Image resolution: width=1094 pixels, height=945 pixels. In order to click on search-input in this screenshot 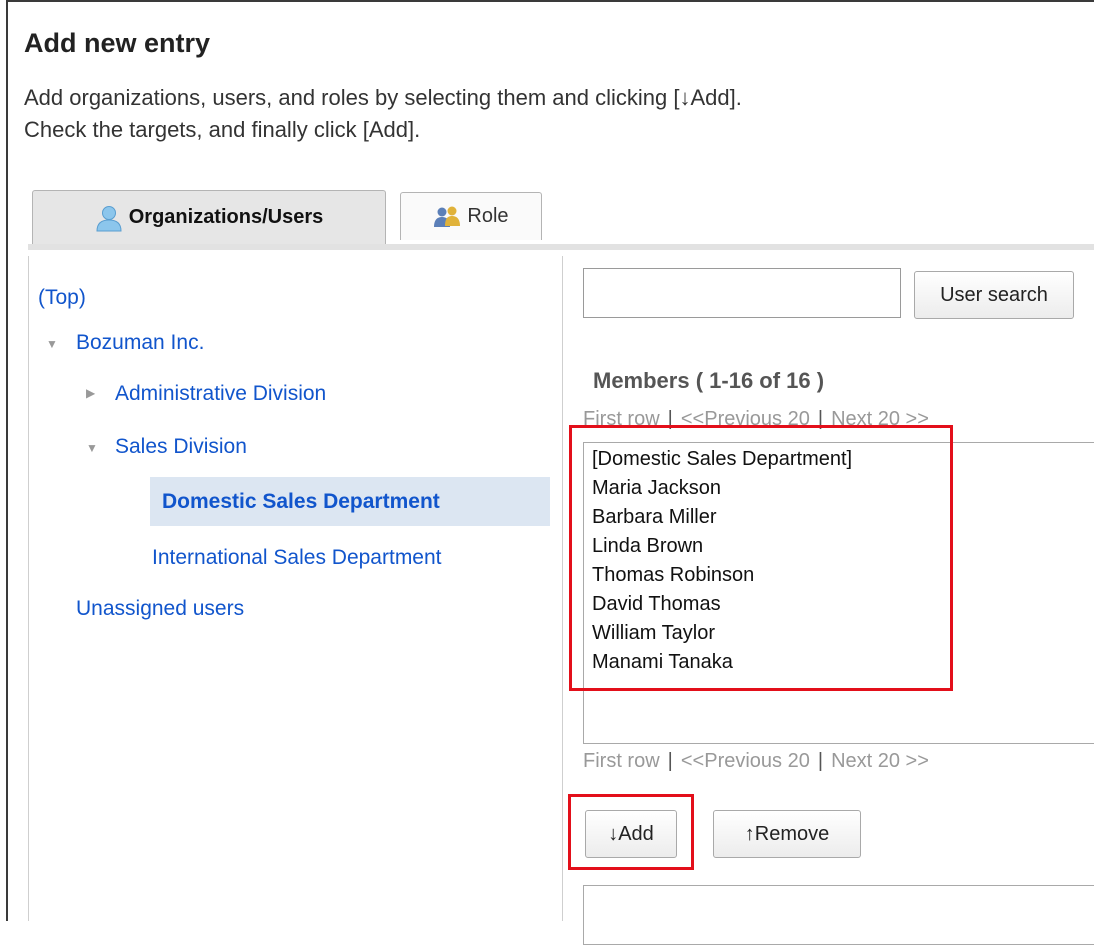, I will do `click(742, 293)`.